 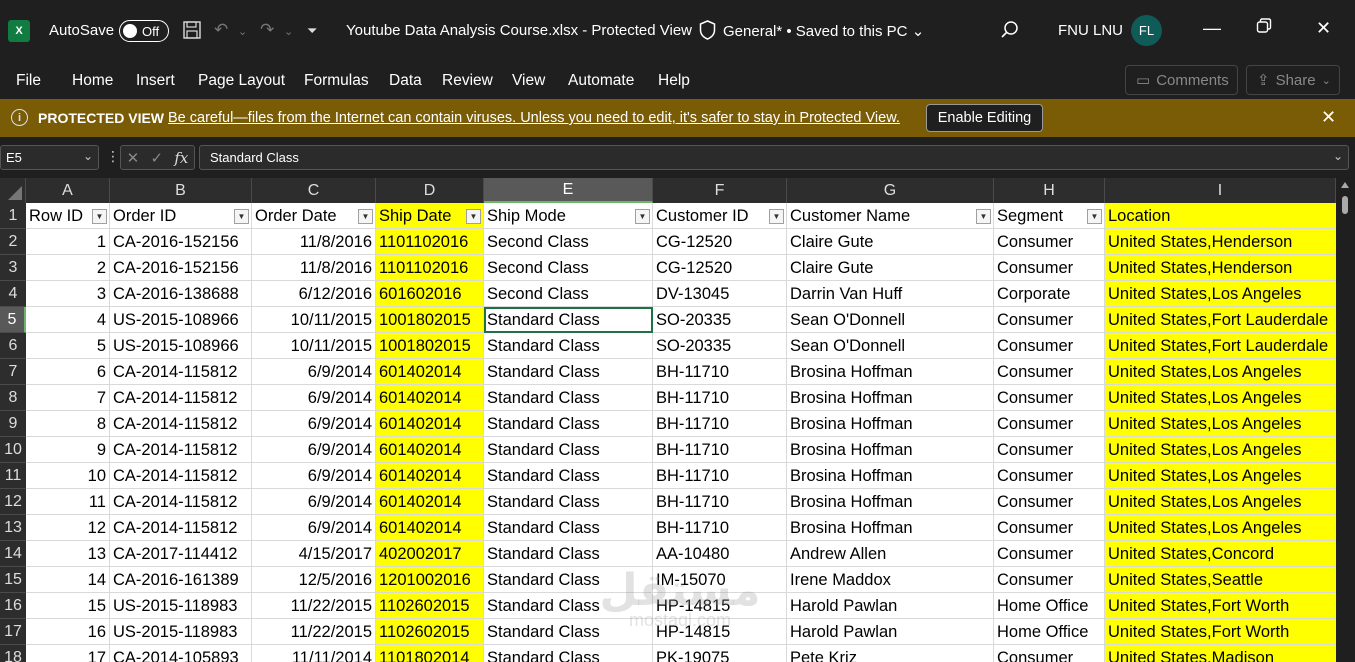 What do you see at coordinates (1212, 28) in the screenshot?
I see `minimize-icon: —` at bounding box center [1212, 28].